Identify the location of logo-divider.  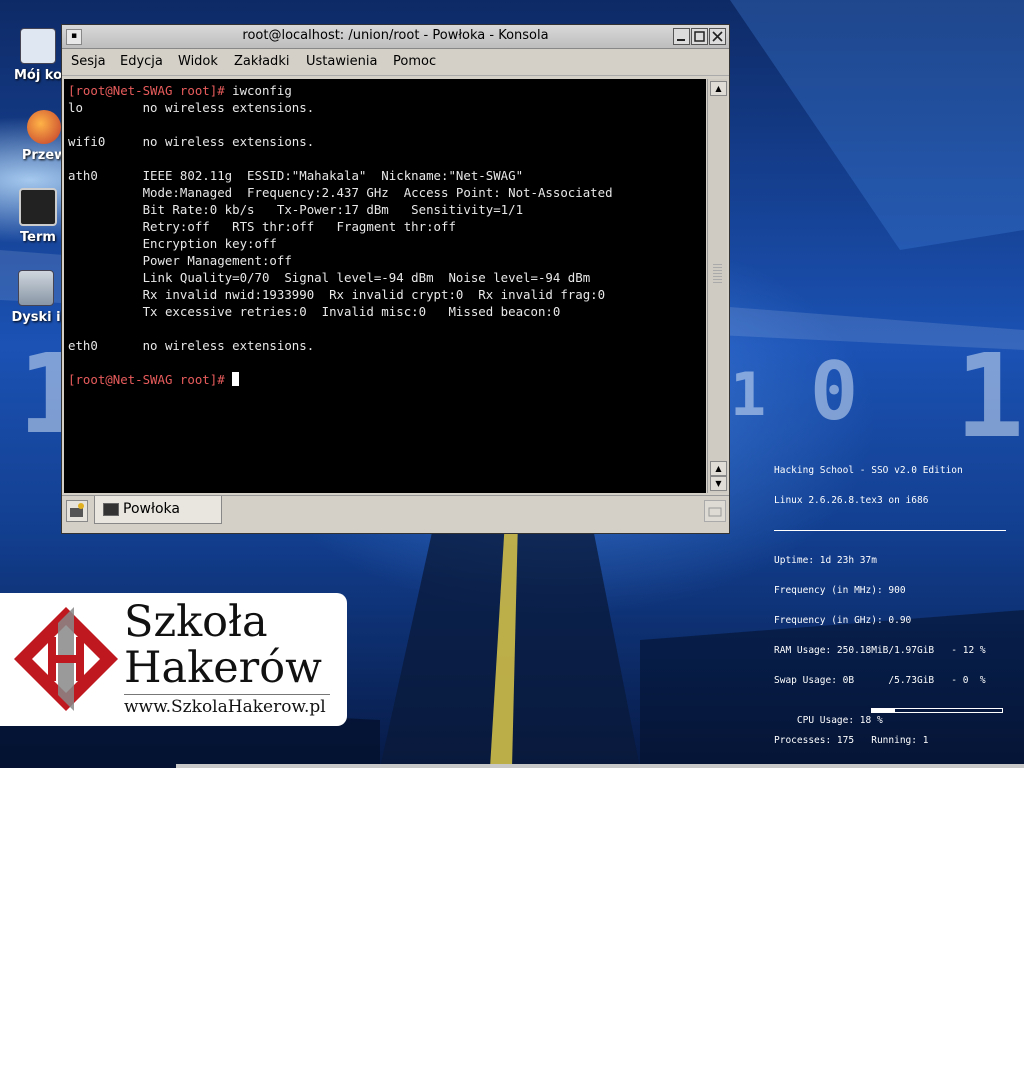
(227, 694).